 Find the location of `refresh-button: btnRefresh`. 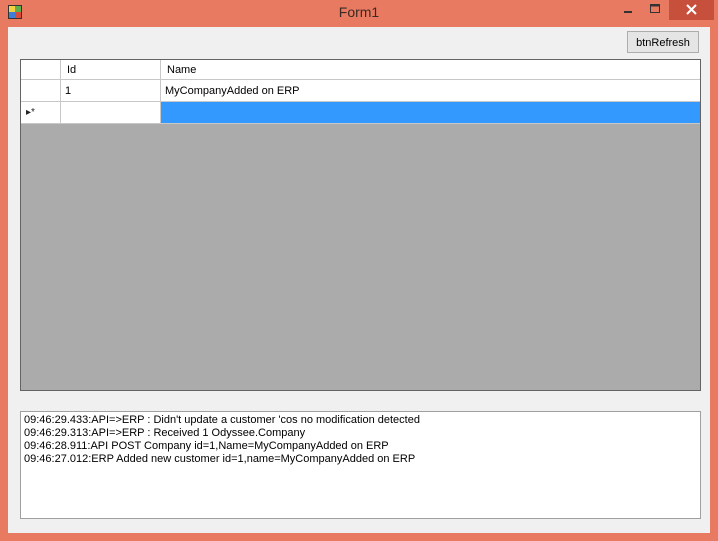

refresh-button: btnRefresh is located at coordinates (663, 42).